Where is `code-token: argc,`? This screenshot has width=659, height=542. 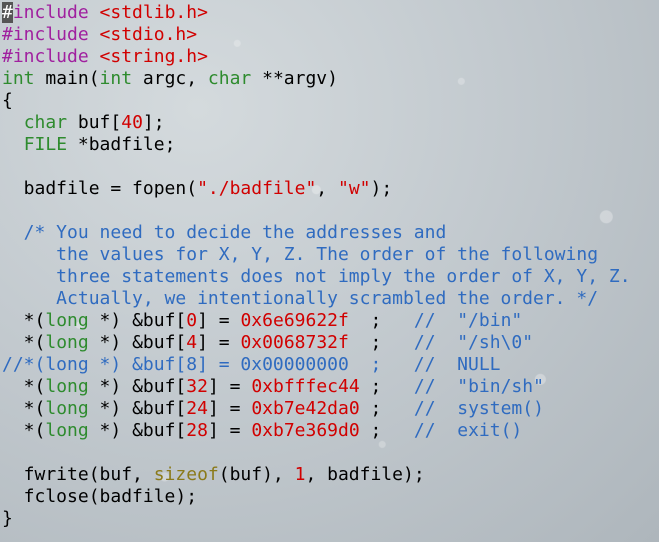
code-token: argc, is located at coordinates (170, 78).